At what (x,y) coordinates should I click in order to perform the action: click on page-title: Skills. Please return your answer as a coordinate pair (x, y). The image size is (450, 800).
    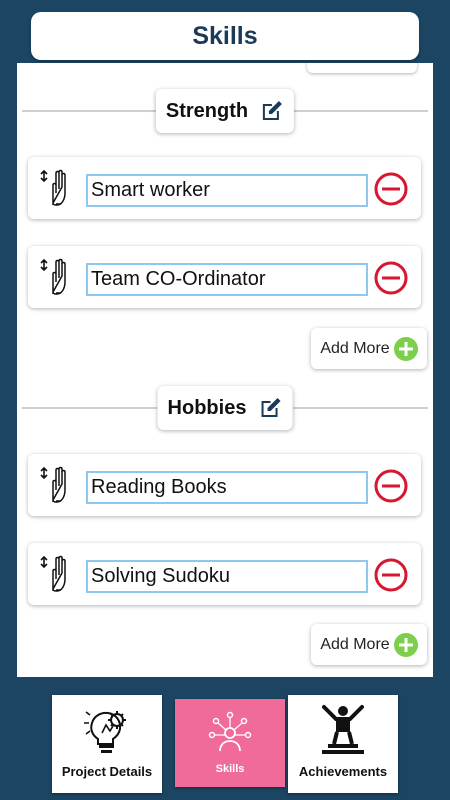
    Looking at the image, I should click on (225, 35).